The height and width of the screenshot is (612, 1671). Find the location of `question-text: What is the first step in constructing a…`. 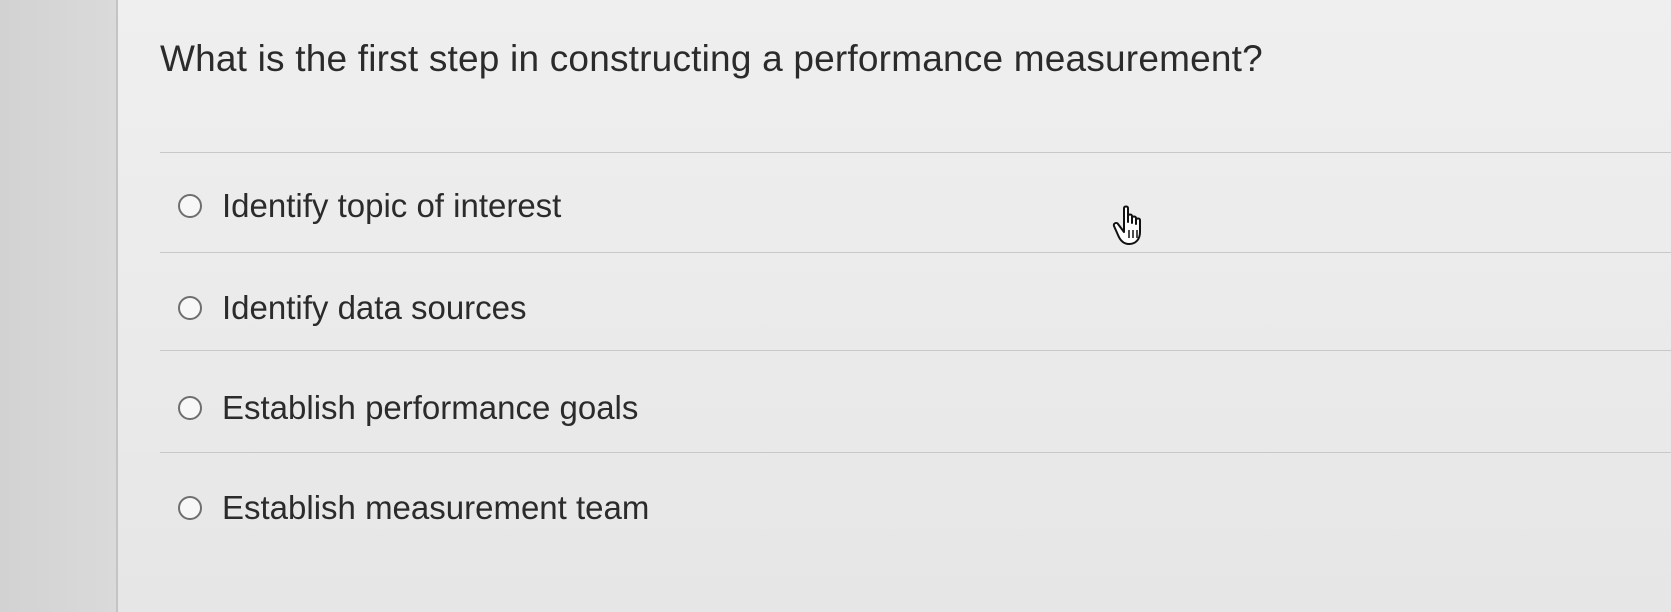

question-text: What is the first step in constructing a… is located at coordinates (711, 58).